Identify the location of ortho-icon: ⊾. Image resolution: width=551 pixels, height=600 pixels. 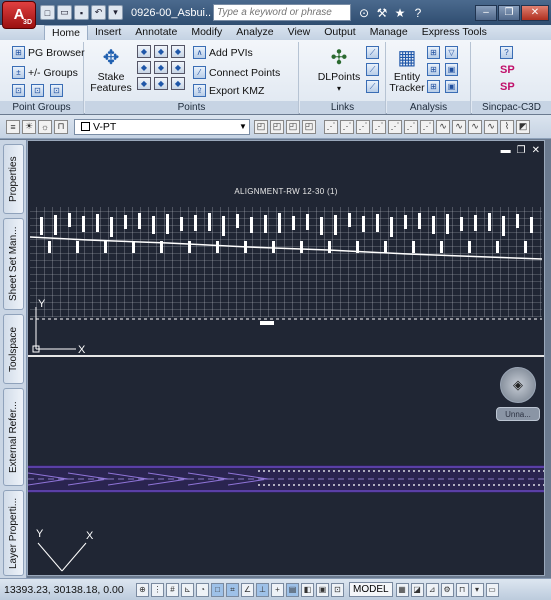
(187, 589).